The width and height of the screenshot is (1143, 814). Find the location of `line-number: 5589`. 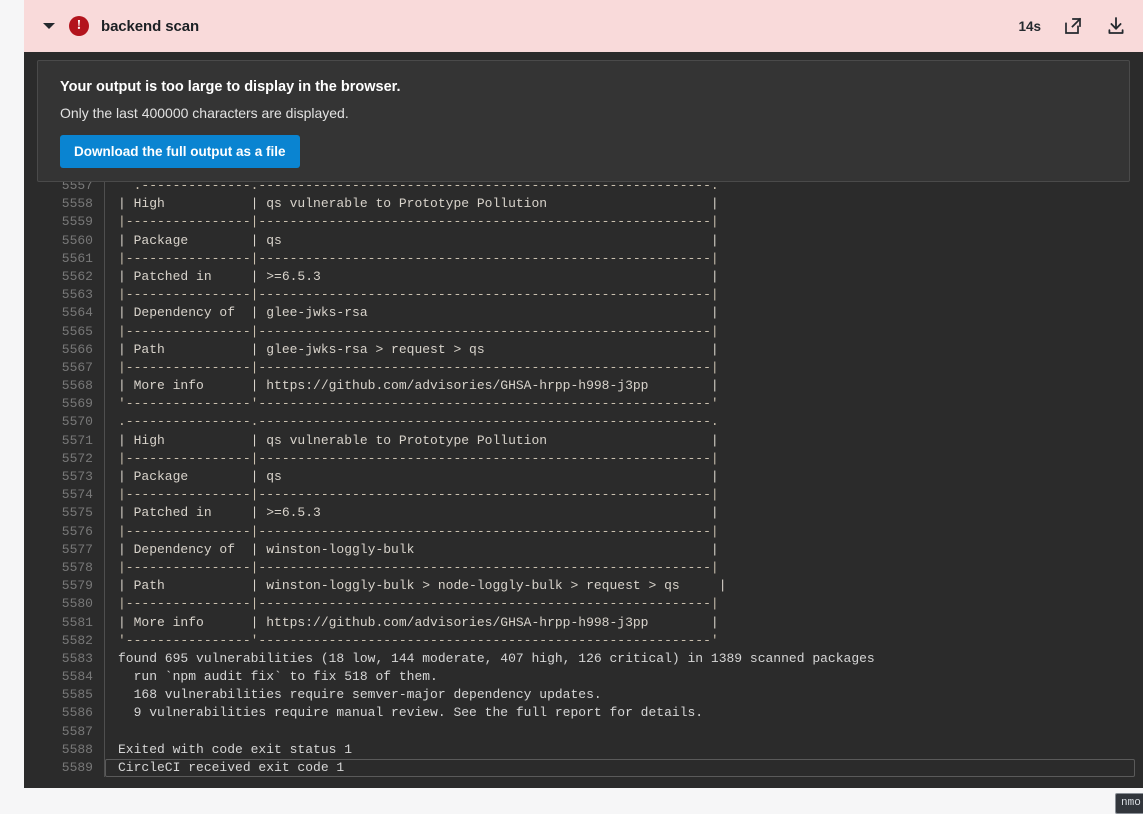

line-number: 5589 is located at coordinates (77, 767).